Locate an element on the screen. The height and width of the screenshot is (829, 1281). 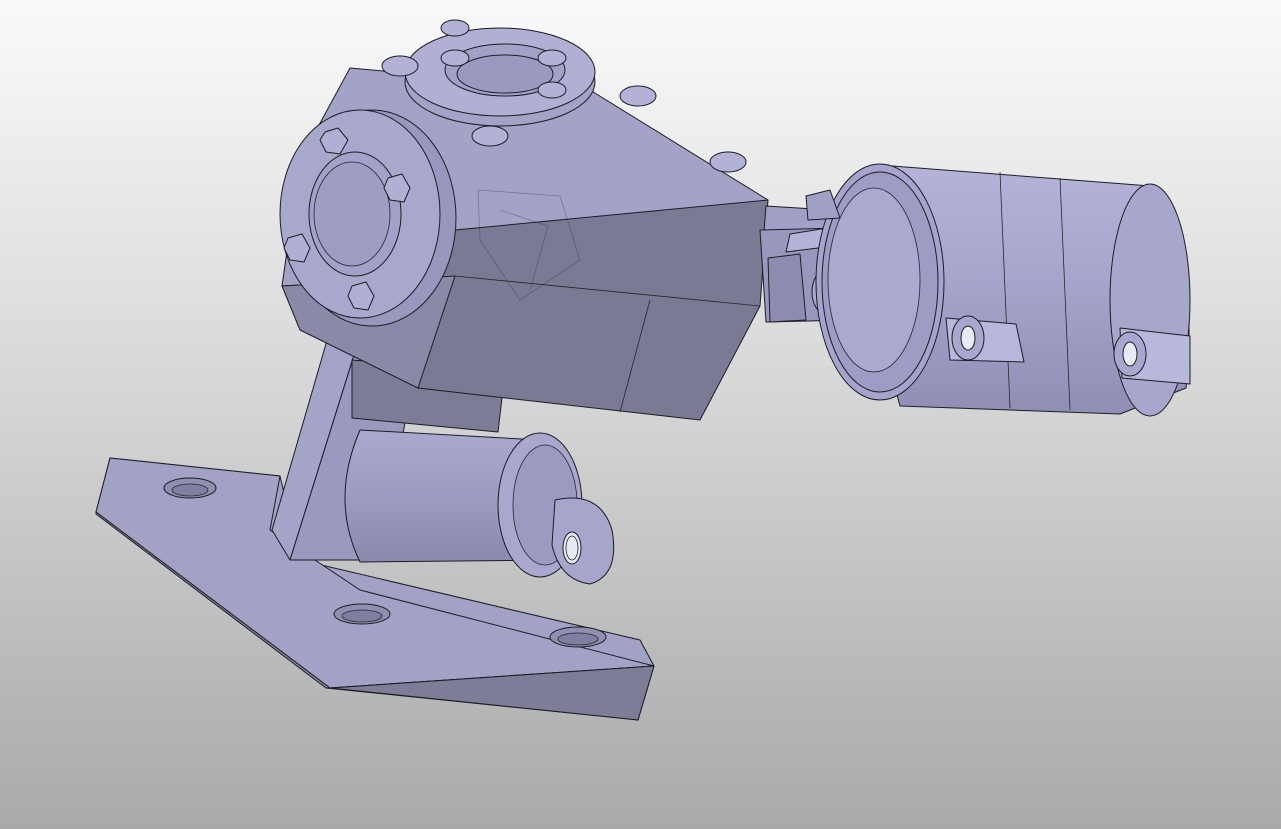
lower-cylinder is located at coordinates (479, 507).